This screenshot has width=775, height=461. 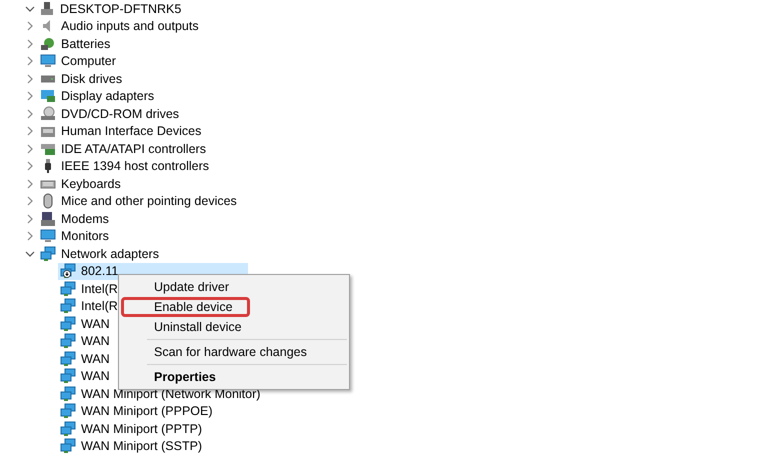 What do you see at coordinates (120, 114) in the screenshot?
I see `category-item: DVD/CD-ROM drives` at bounding box center [120, 114].